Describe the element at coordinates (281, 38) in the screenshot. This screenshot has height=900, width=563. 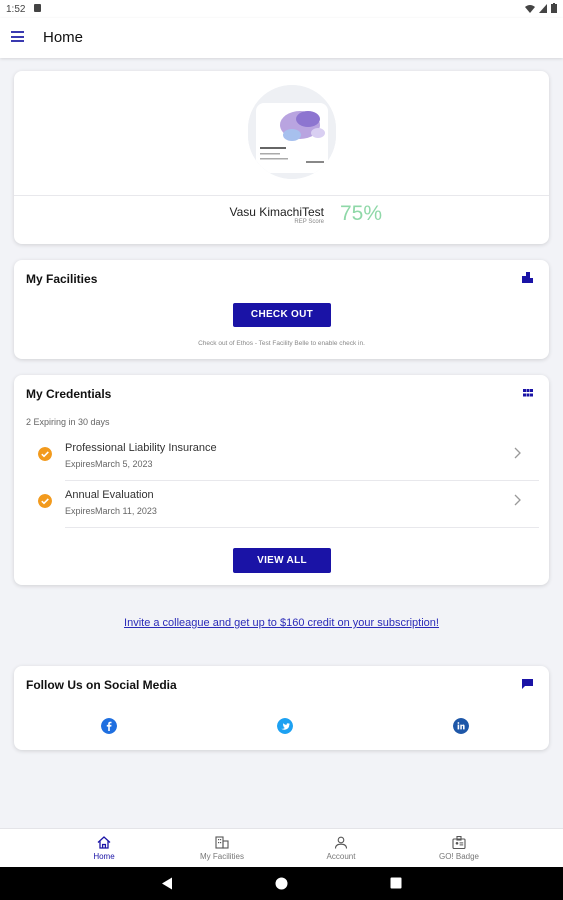
I see `app-bar: Home` at that location.